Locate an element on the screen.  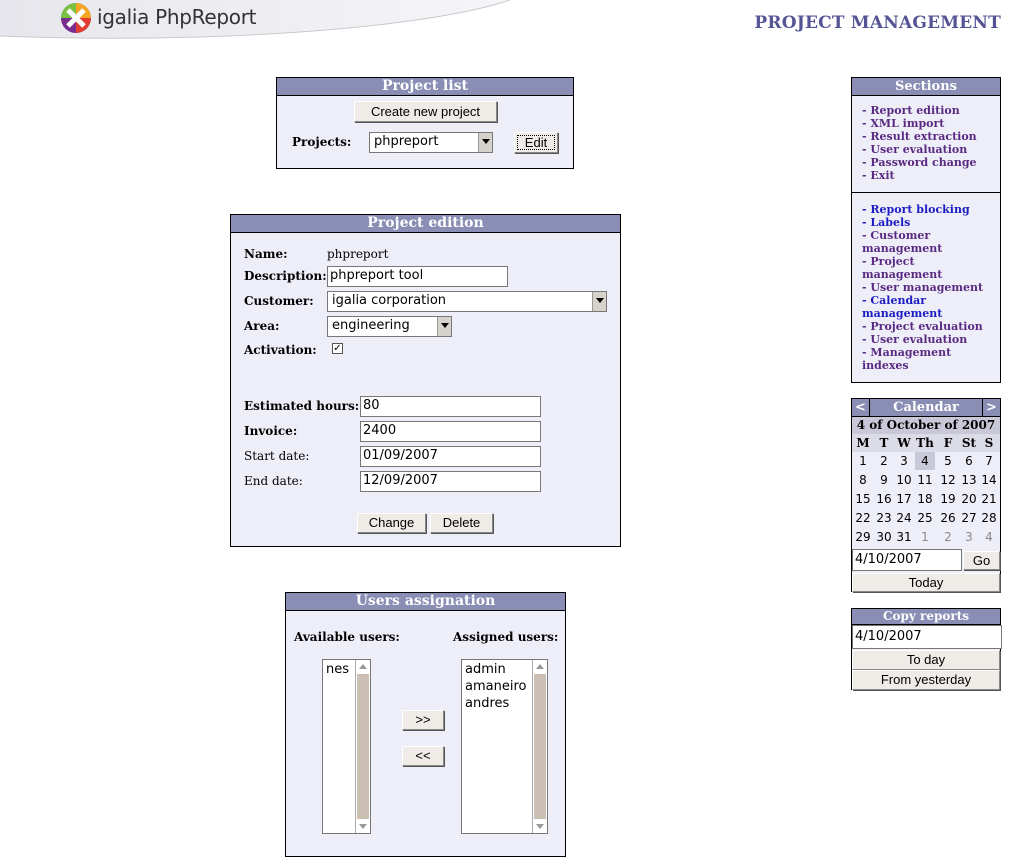
calendar-day: 30 is located at coordinates (884, 537).